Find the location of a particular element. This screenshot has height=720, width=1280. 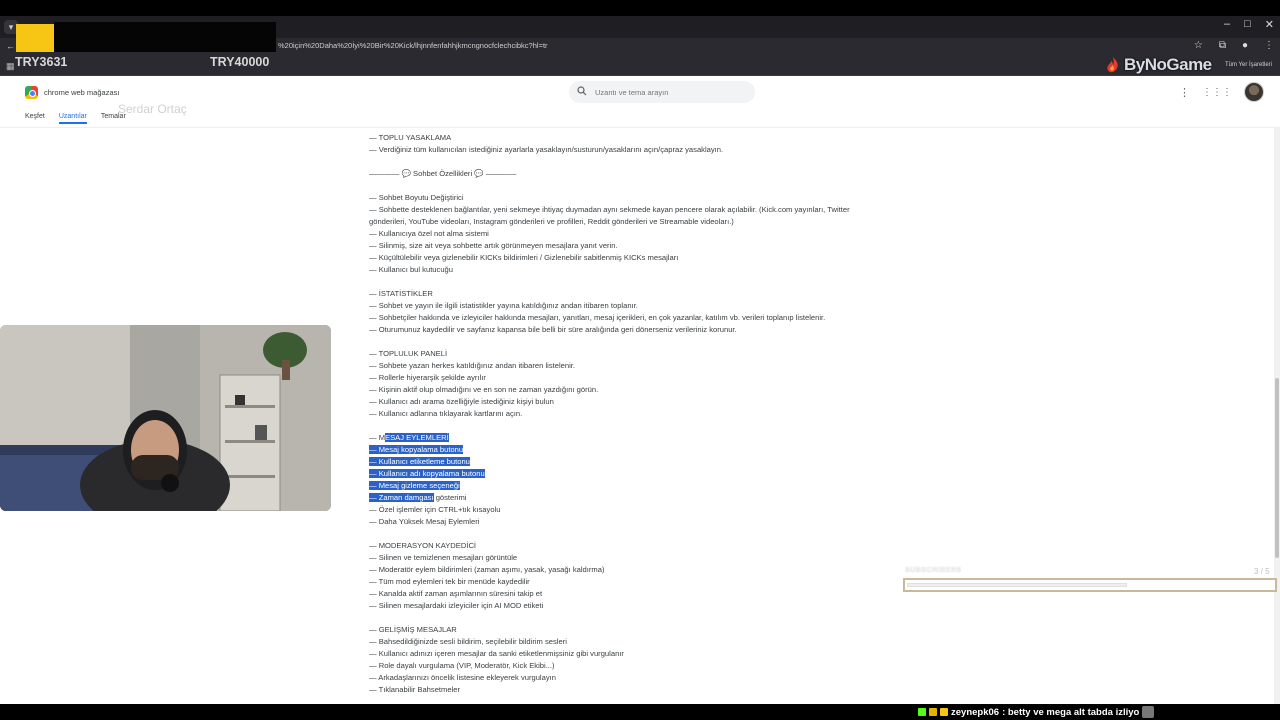

tab-themes: Temalar is located at coordinates (113, 118).